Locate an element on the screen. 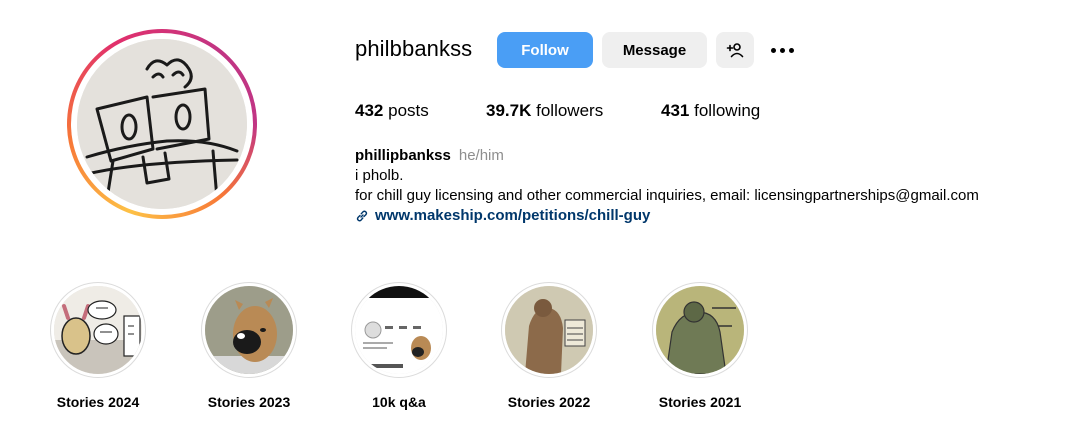 This screenshot has width=1080, height=428. bio-name-row: phillipbankss he/him is located at coordinates (667, 156).